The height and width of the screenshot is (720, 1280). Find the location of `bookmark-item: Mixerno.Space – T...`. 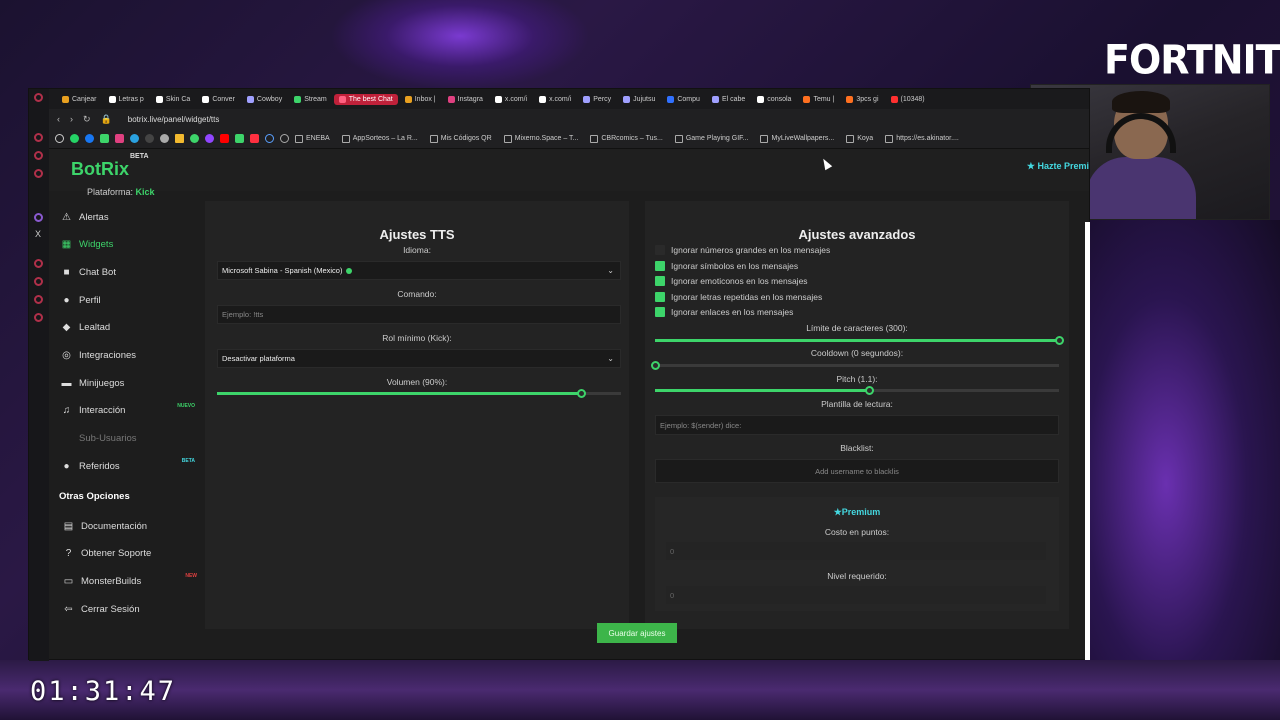

bookmark-item: Mixerno.Space – T... is located at coordinates (540, 138).